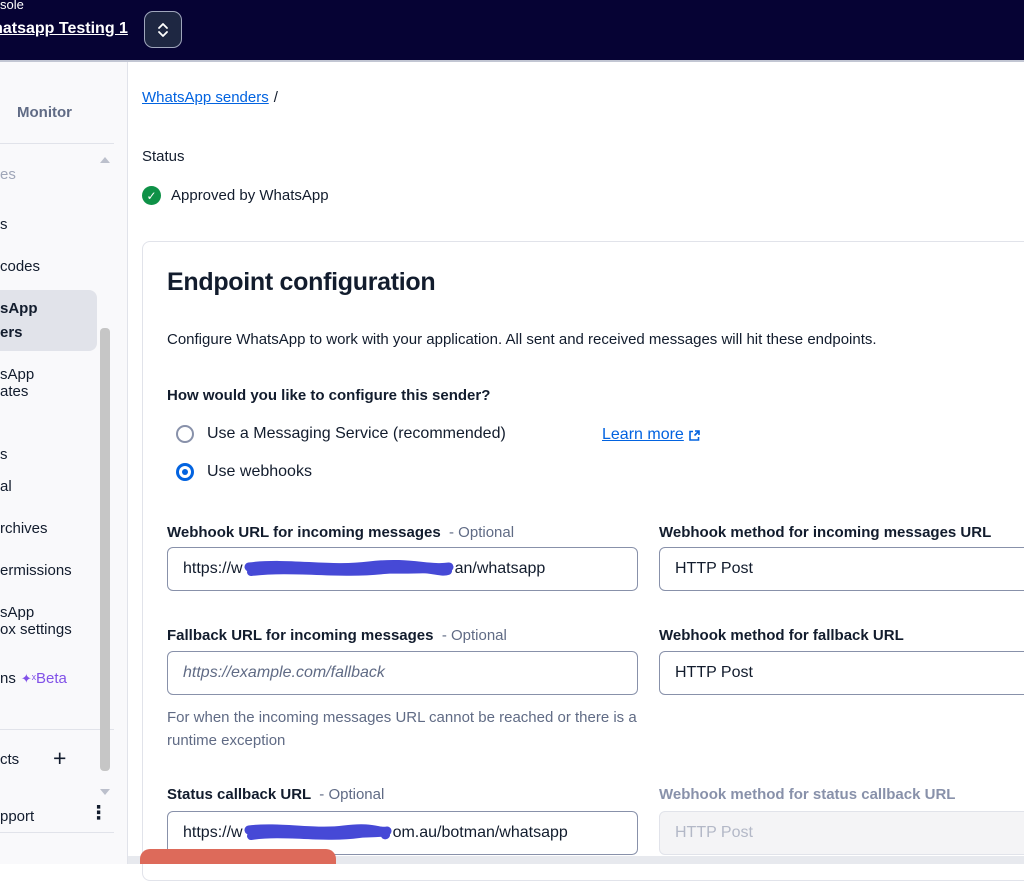  What do you see at coordinates (44, 112) in the screenshot?
I see `tab-monitor: Monitor` at bounding box center [44, 112].